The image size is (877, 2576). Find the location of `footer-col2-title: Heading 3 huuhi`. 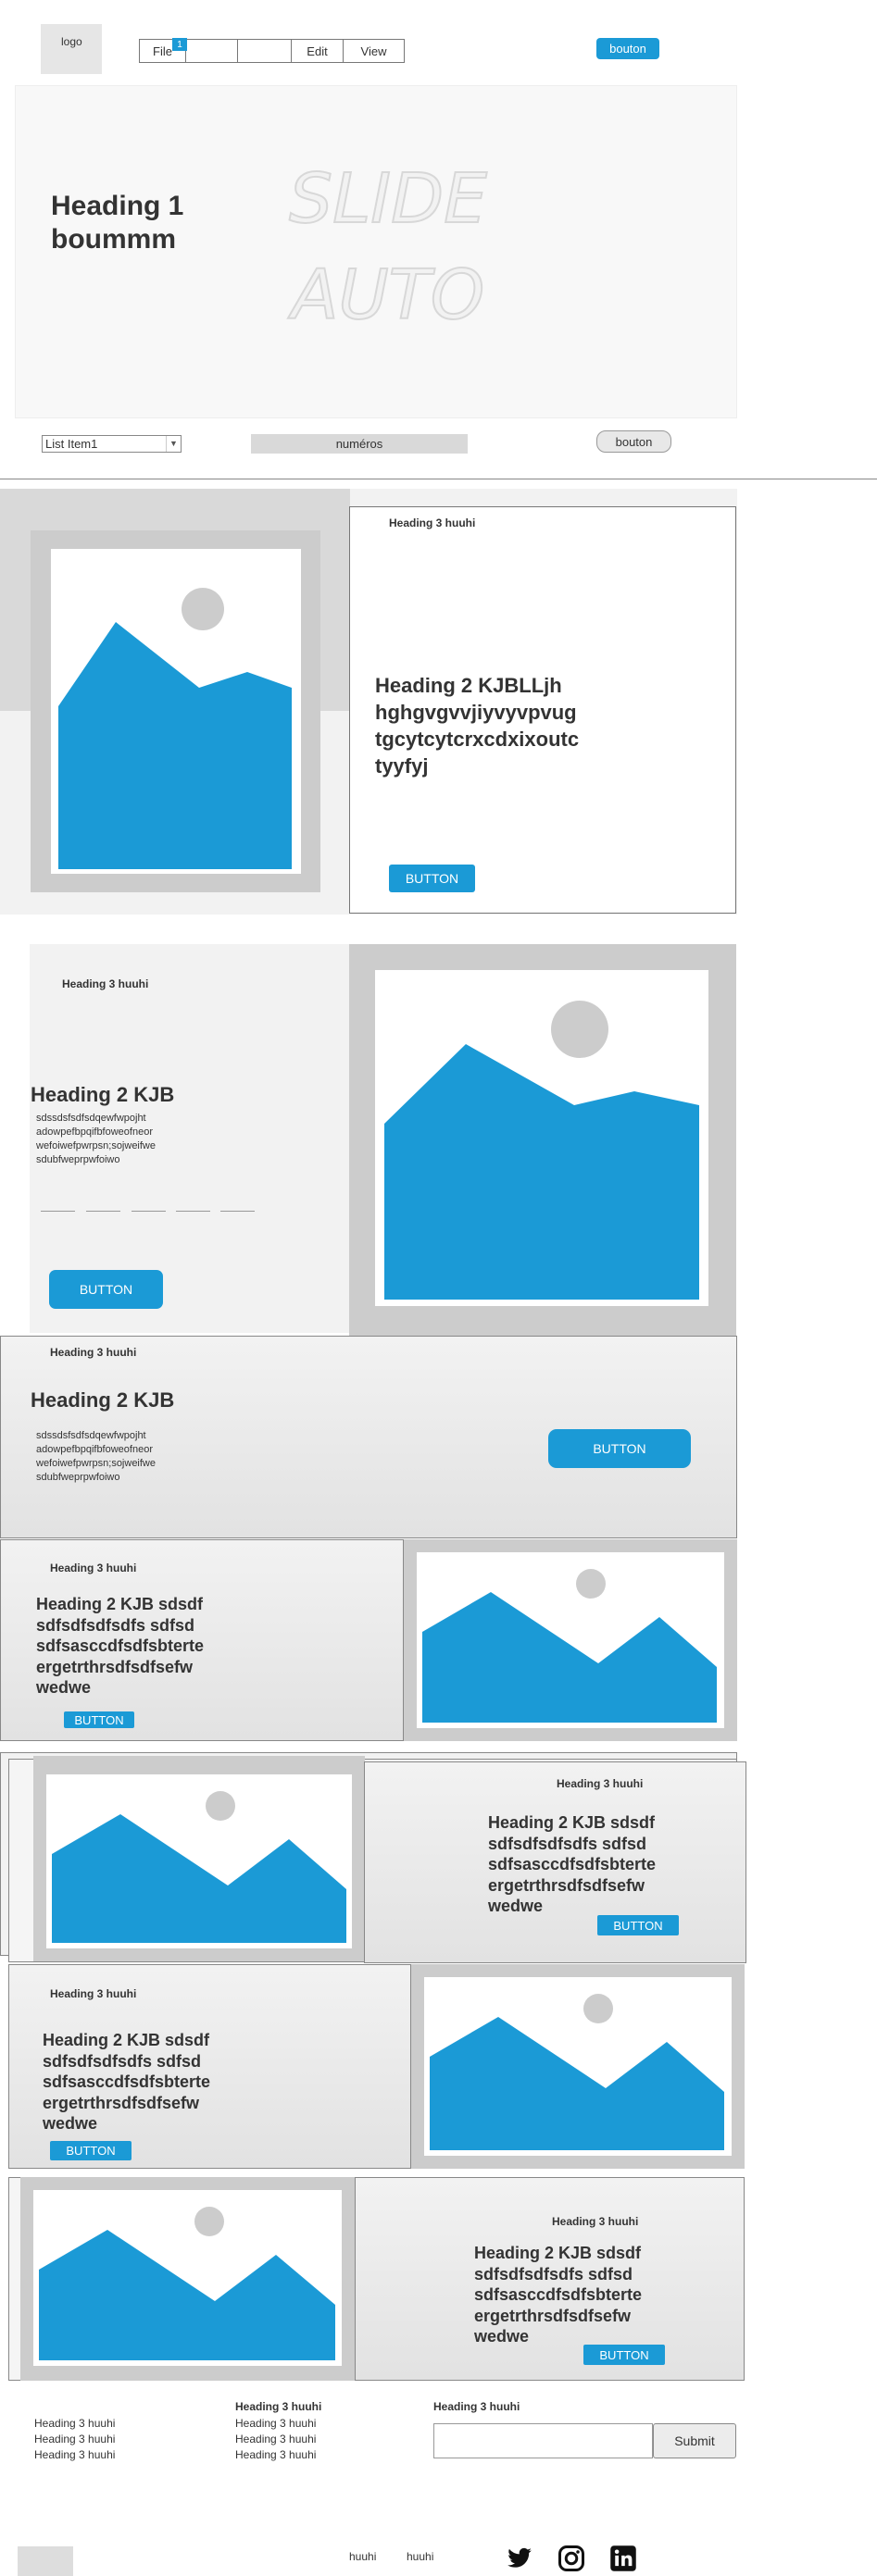

footer-col2-title: Heading 3 huuhi is located at coordinates (278, 2406).